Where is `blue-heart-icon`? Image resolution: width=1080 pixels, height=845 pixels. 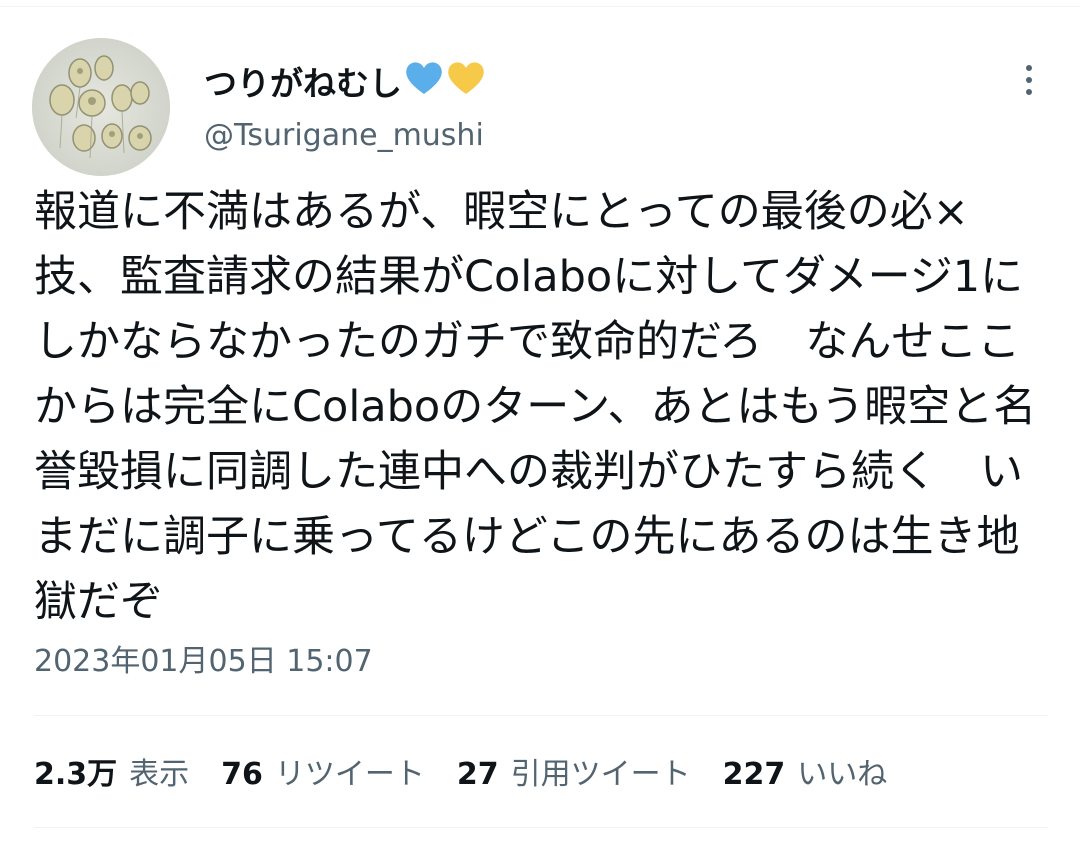
blue-heart-icon is located at coordinates (424, 84).